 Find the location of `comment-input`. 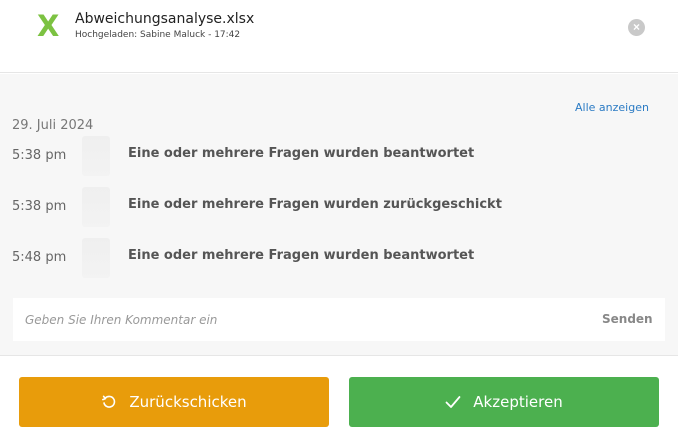

comment-input is located at coordinates (293, 319).